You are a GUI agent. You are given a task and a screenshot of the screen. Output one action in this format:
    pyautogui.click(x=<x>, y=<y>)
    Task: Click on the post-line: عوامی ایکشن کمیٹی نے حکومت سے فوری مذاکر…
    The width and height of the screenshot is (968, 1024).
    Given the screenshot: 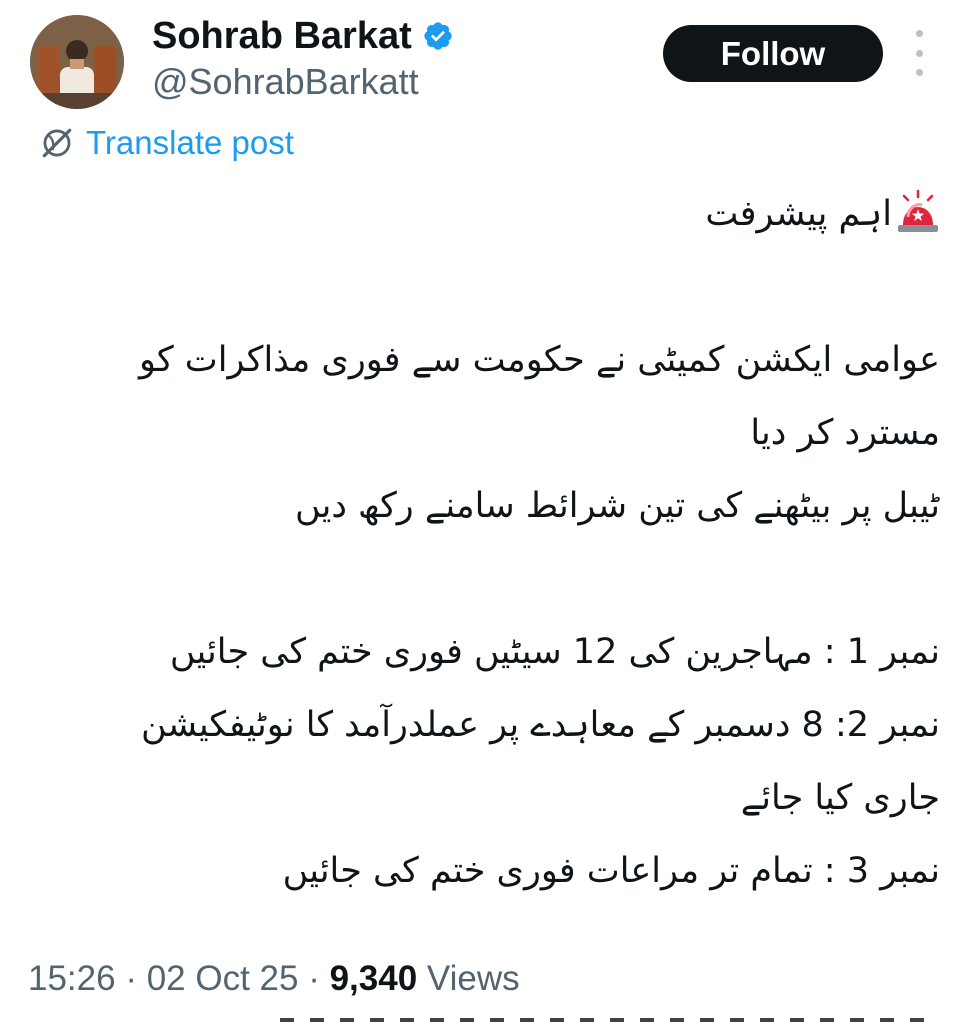 What is the action you would take?
    pyautogui.click(x=539, y=360)
    